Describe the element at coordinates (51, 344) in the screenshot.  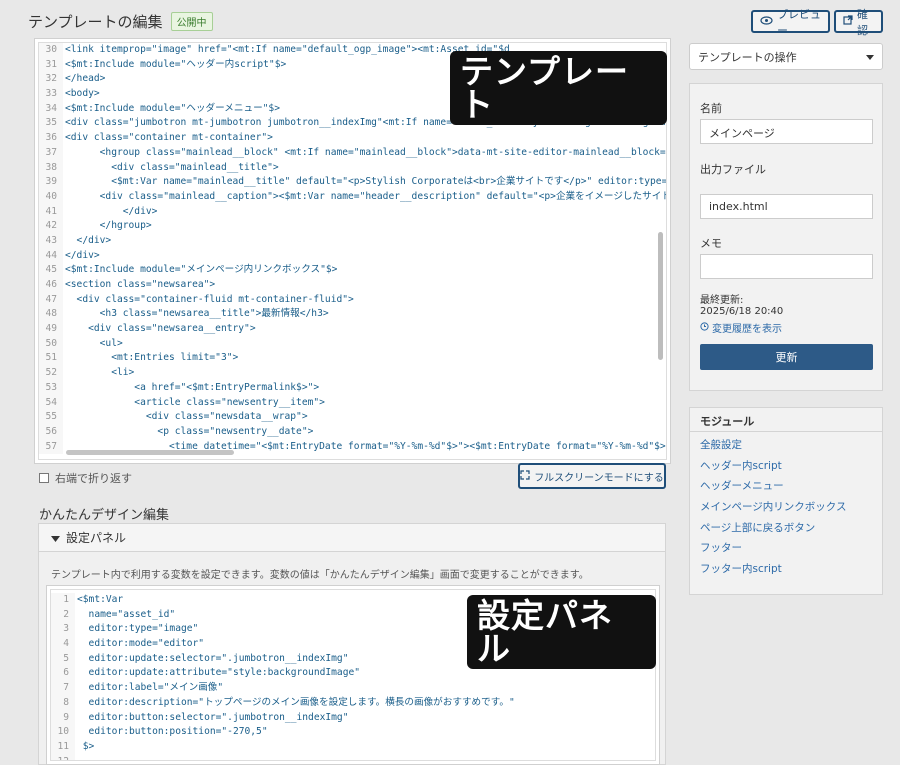
I see `line-number: 50` at that location.